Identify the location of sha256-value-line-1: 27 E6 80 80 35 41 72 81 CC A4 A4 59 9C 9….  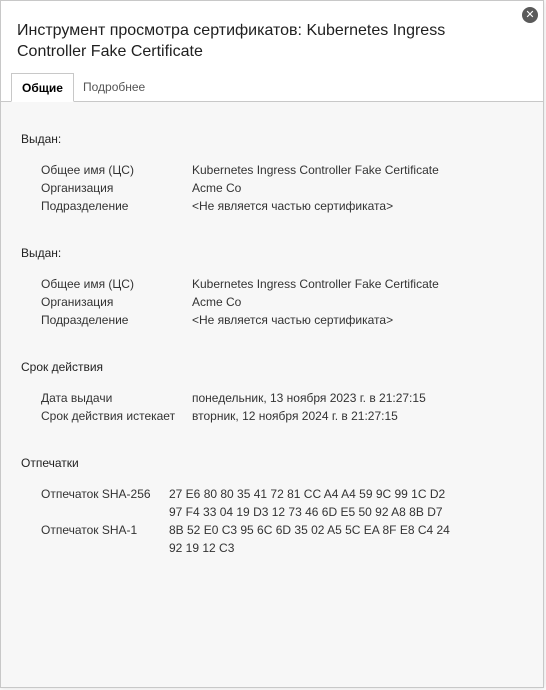
(307, 494).